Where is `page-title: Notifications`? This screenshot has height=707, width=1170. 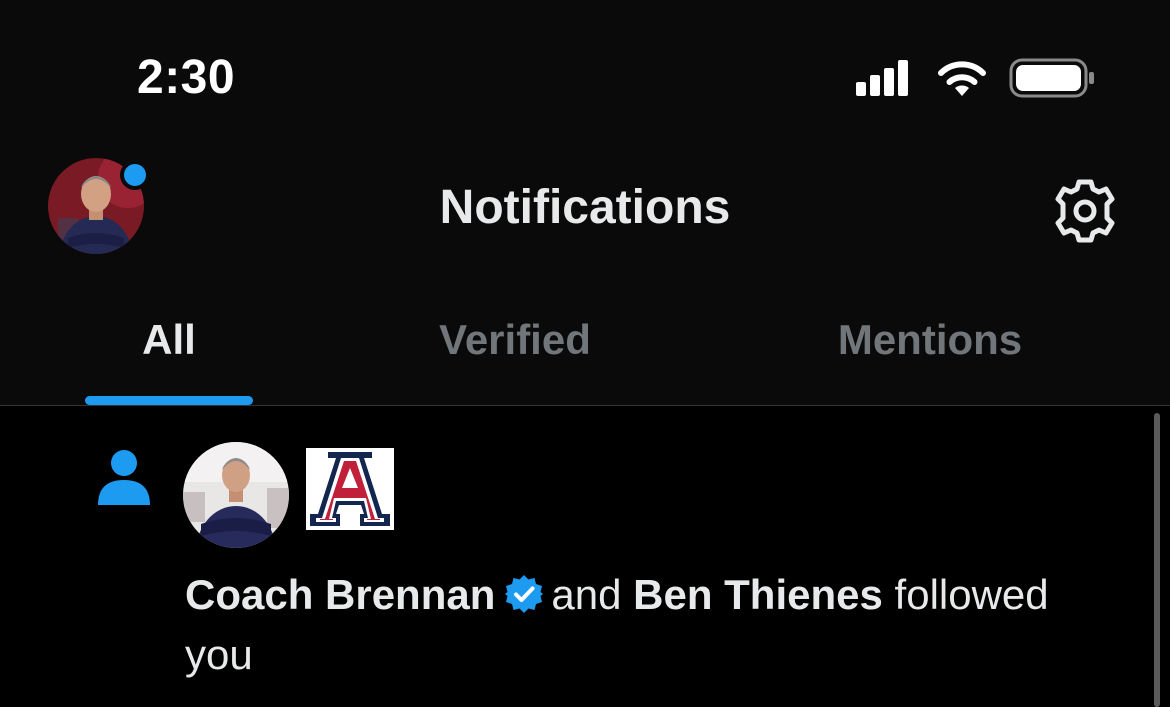 page-title: Notifications is located at coordinates (585, 207).